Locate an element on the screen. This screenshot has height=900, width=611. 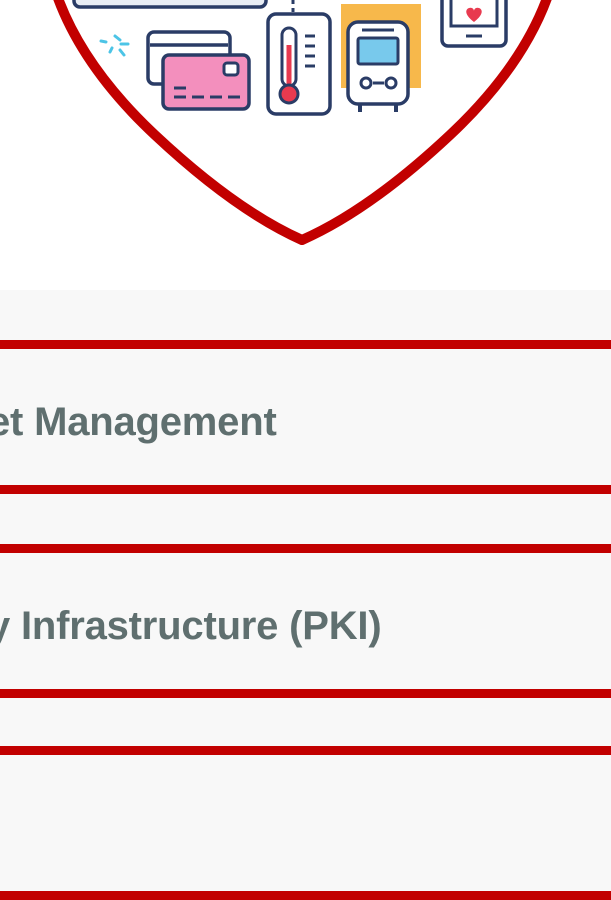
thermometer-icon is located at coordinates (299, 58).